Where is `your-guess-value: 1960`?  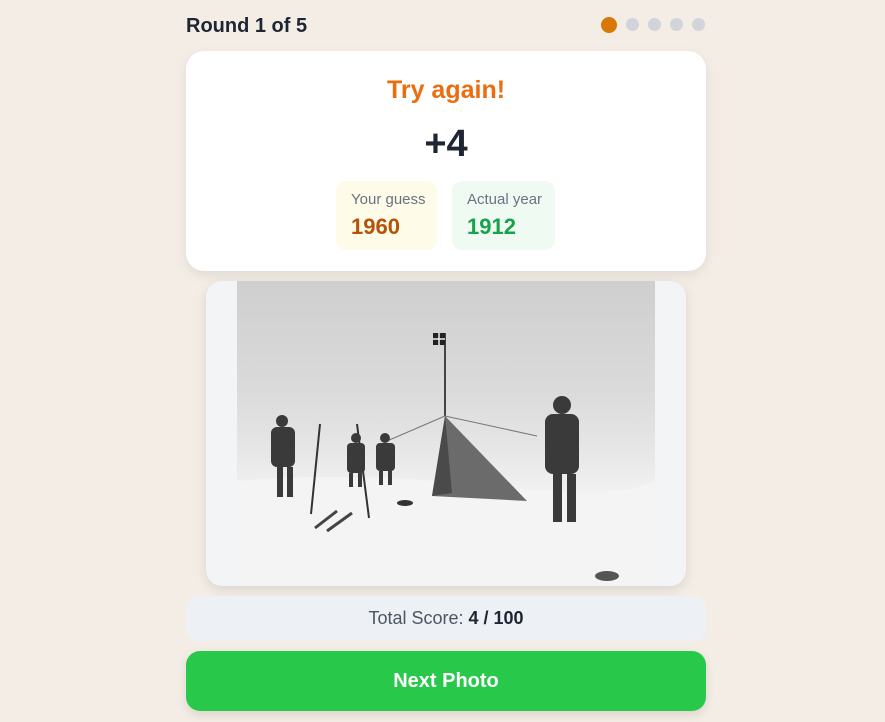
your-guess-value: 1960 is located at coordinates (375, 226).